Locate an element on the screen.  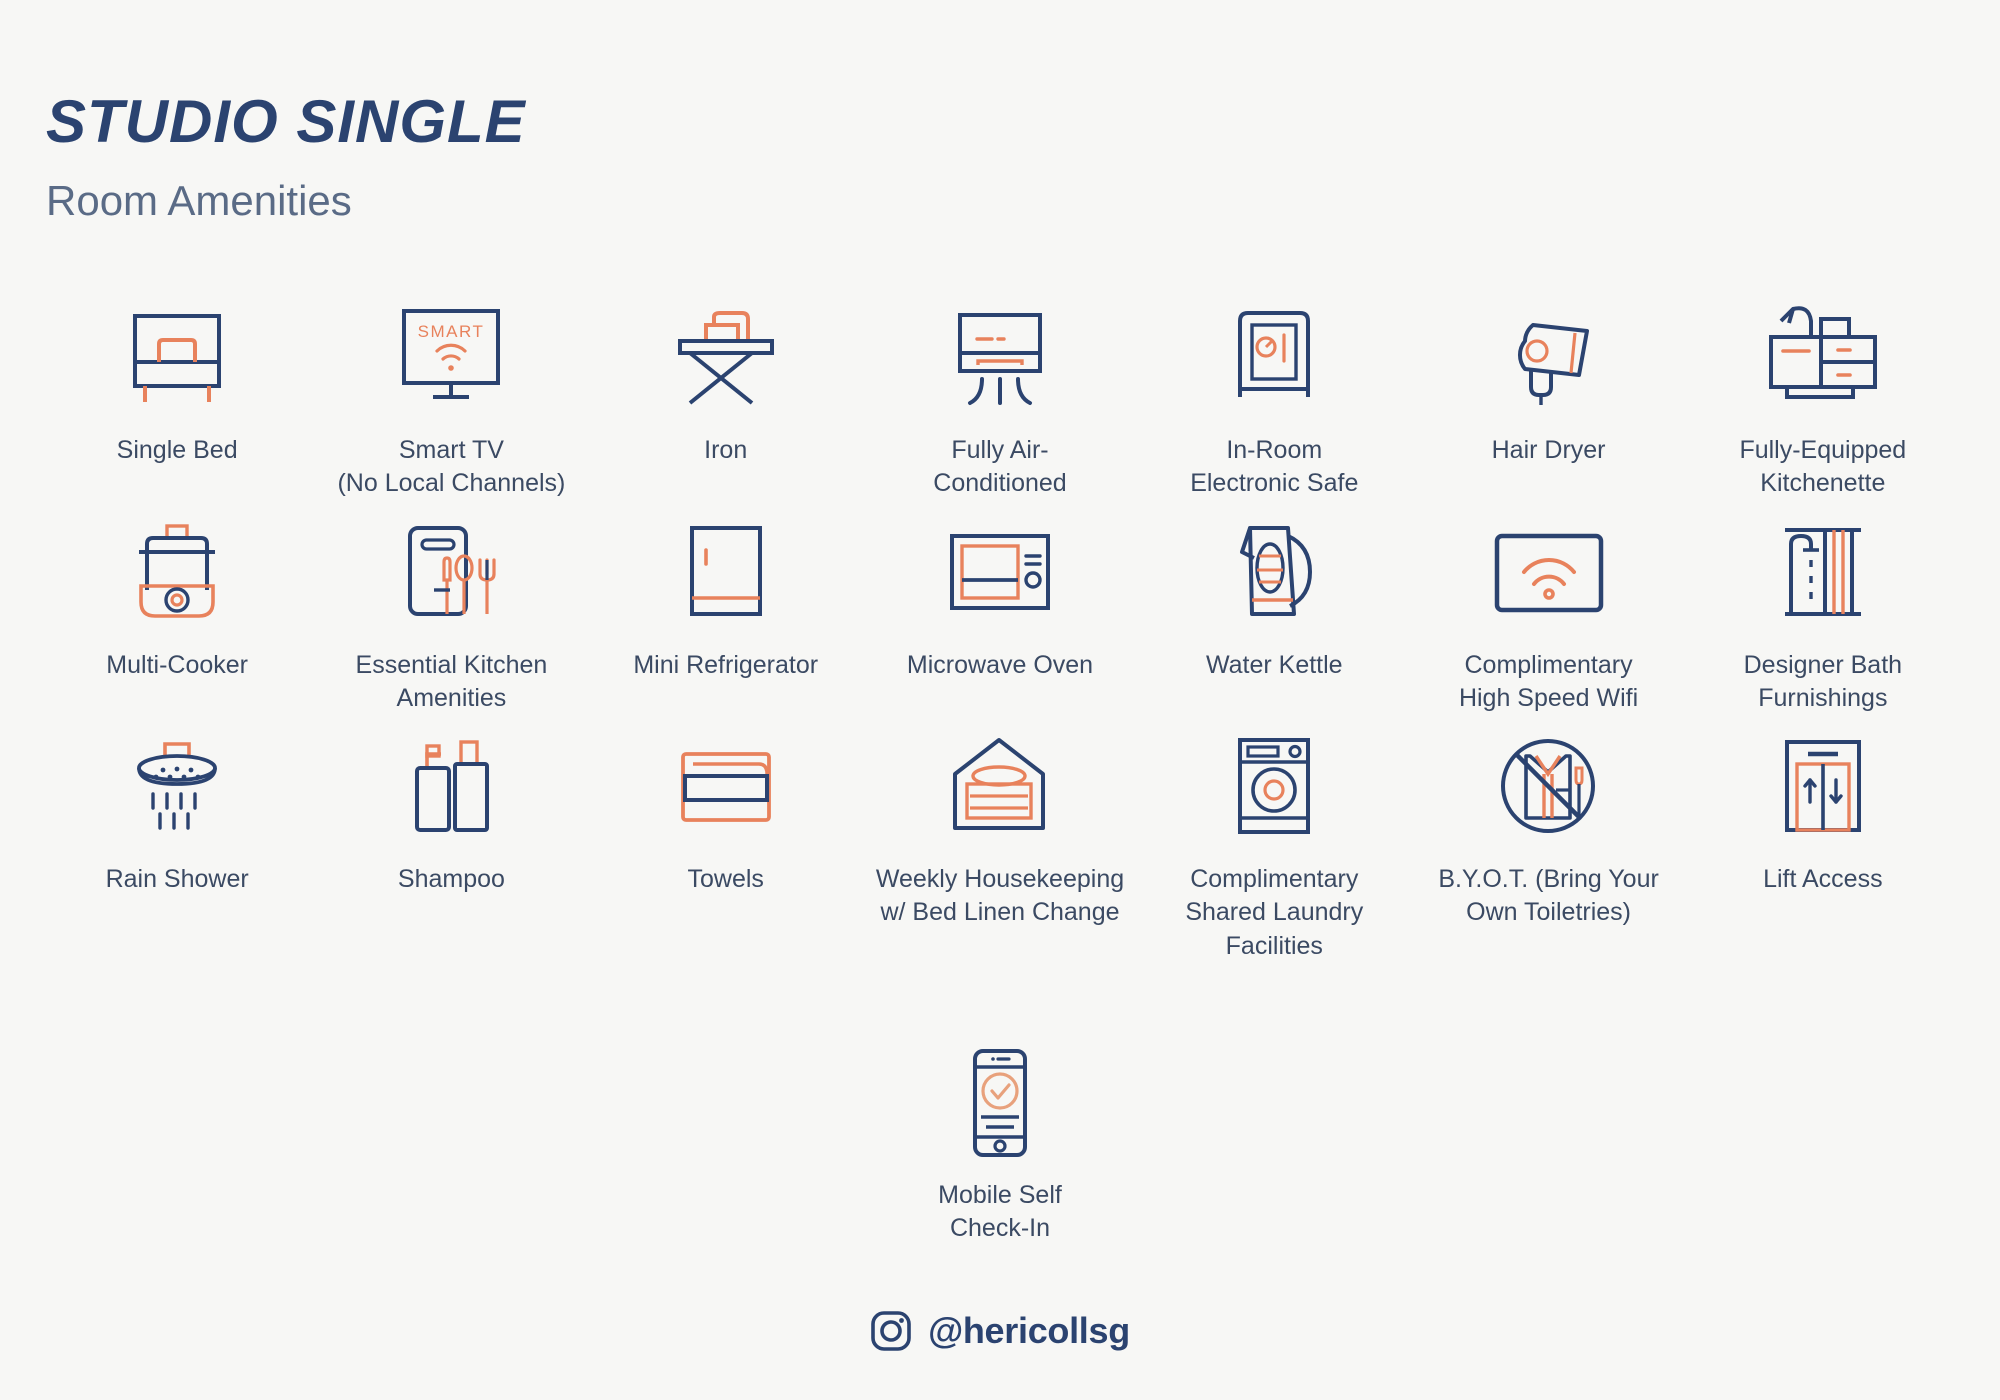
multi-cooker-icon is located at coordinates (177, 574).